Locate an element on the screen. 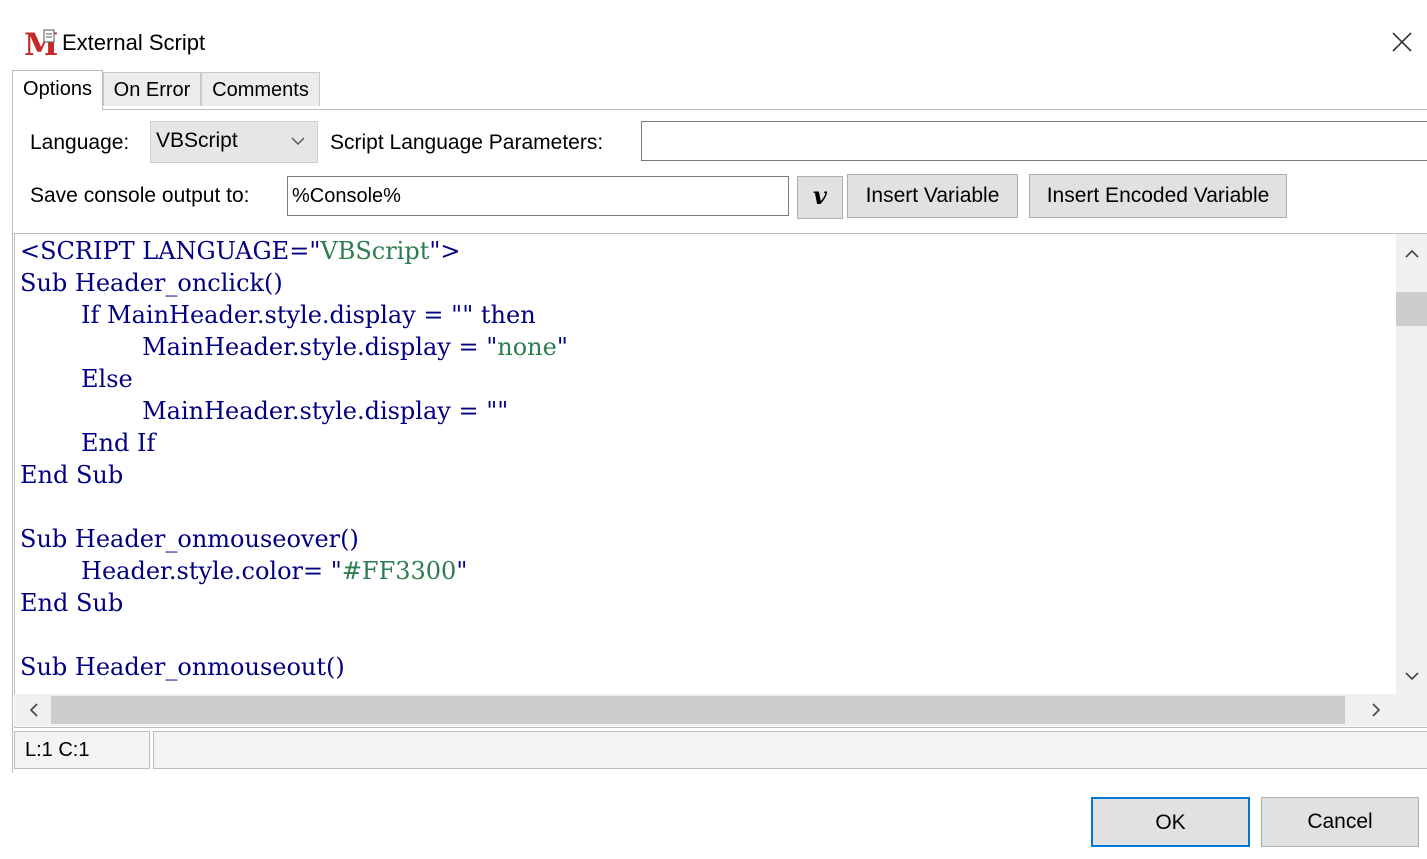 Image resolution: width=1427 pixels, height=859 pixels. horizontal-scroll-thumb is located at coordinates (698, 710).